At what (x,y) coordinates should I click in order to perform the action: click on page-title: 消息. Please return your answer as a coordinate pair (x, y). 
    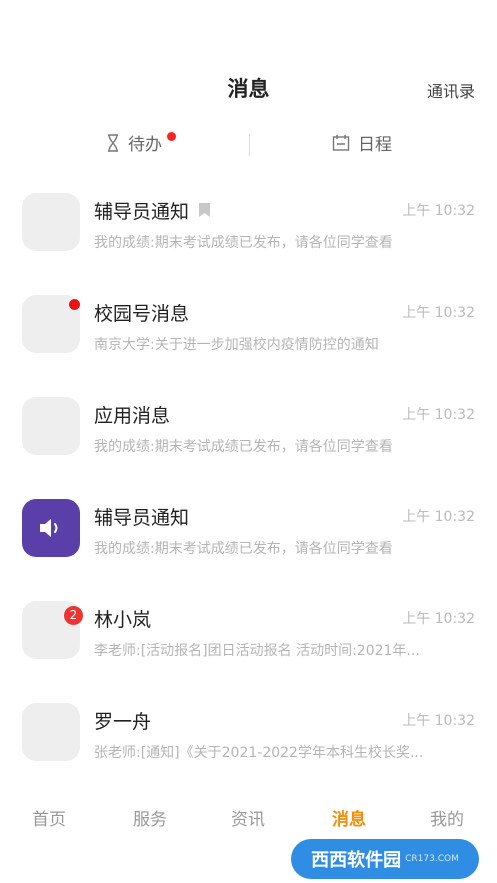
    Looking at the image, I should click on (248, 89).